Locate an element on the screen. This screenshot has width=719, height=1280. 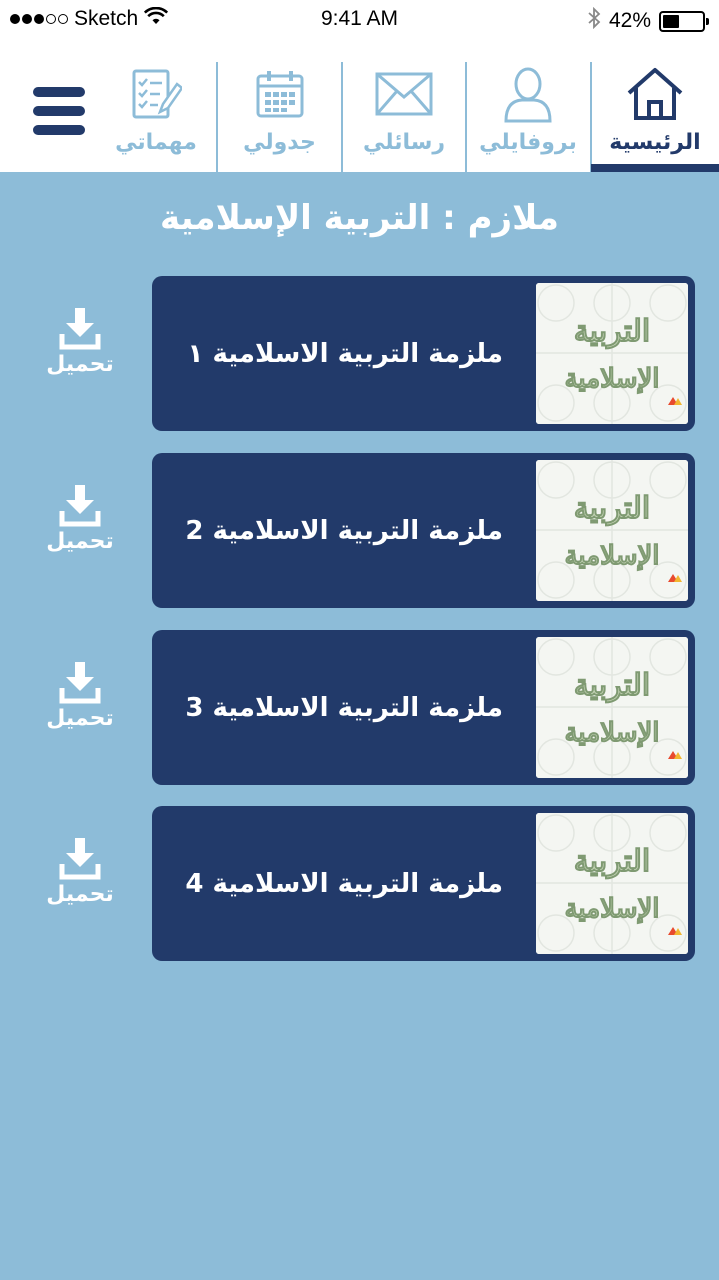
battery-tip is located at coordinates (707, 21).